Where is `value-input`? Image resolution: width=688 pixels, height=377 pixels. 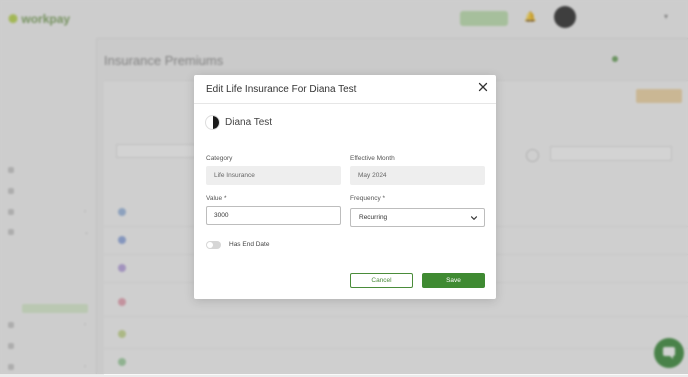 value-input is located at coordinates (273, 215).